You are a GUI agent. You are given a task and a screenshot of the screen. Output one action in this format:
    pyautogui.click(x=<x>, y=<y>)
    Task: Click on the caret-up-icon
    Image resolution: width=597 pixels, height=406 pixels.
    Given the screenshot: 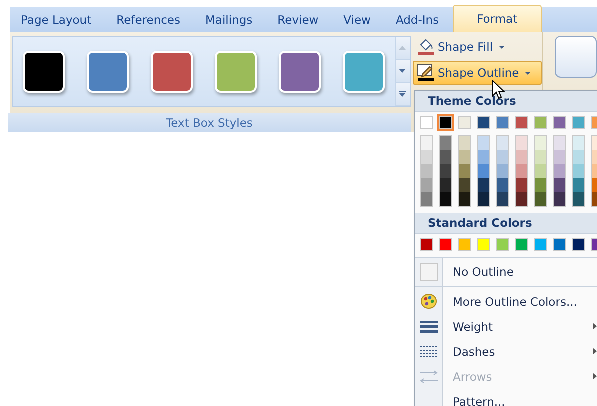 What is the action you would take?
    pyautogui.click(x=402, y=48)
    